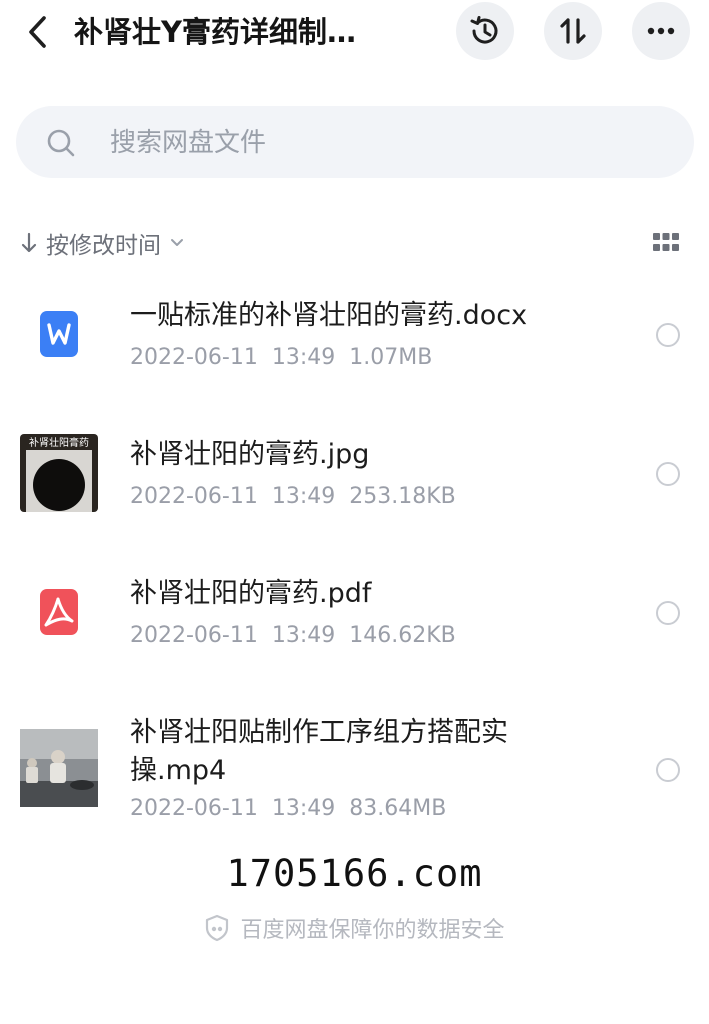  Describe the element at coordinates (29, 242) in the screenshot. I see `arrow-down-icon` at that location.